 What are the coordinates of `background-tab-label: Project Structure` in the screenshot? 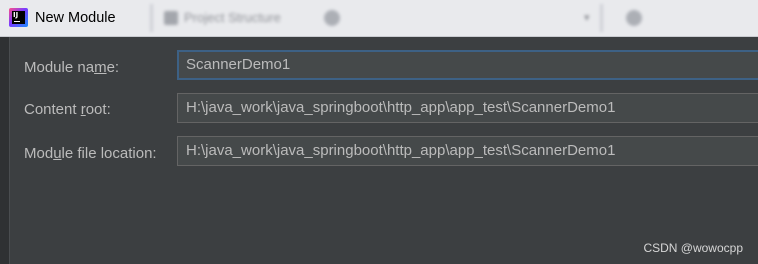 It's located at (232, 17).